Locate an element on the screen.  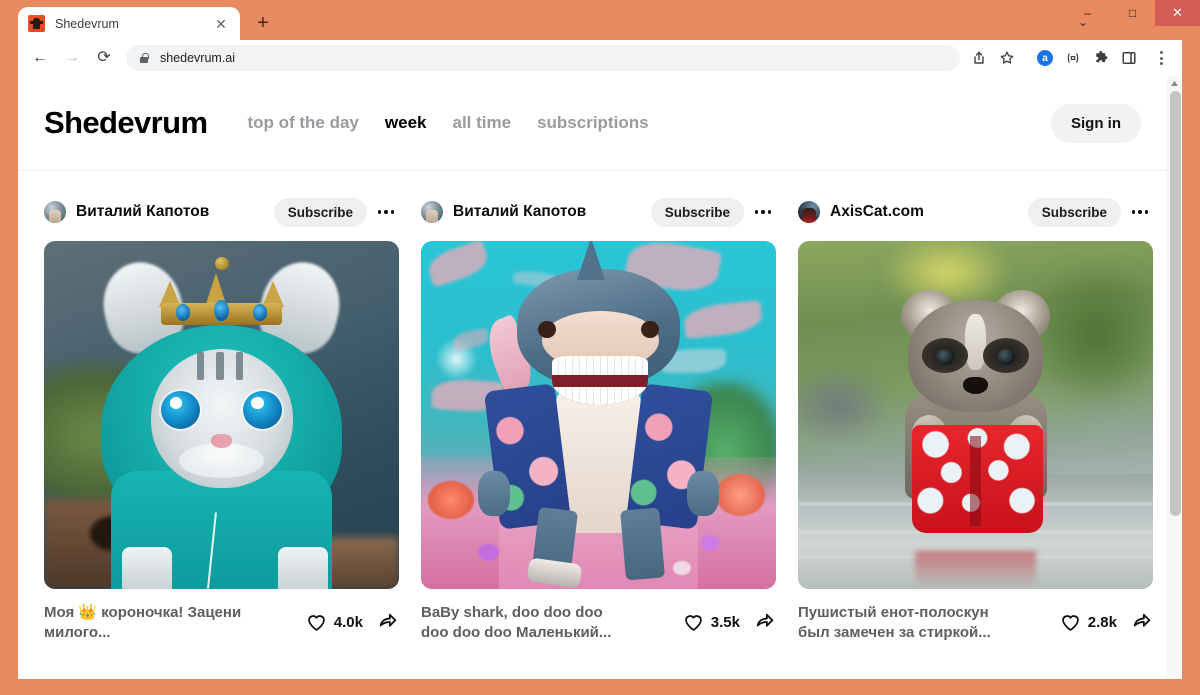
like-count: 2.8k is located at coordinates (1102, 622).